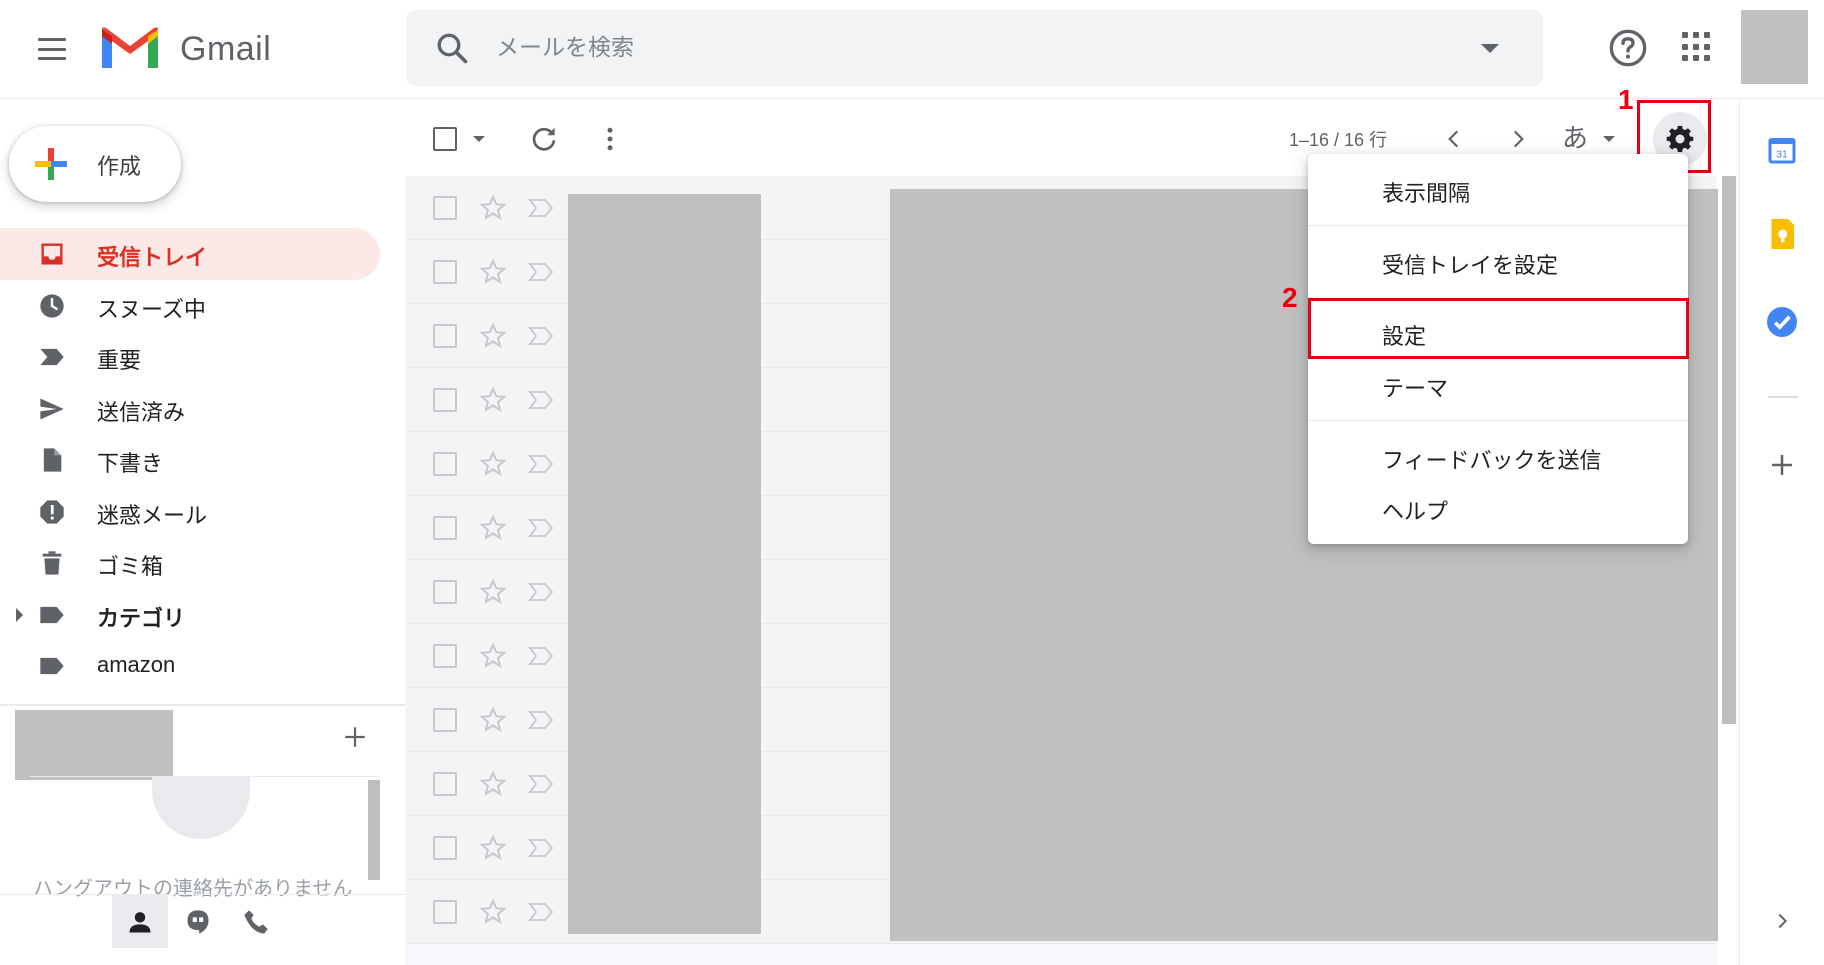 This screenshot has height=965, width=1824. What do you see at coordinates (190, 460) in the screenshot?
I see `nav-item-drafts: 下書き` at bounding box center [190, 460].